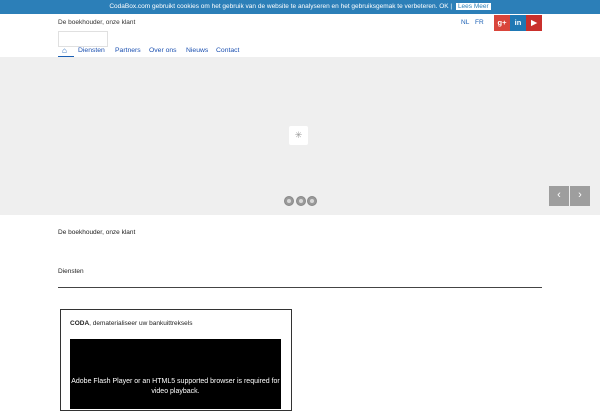 The image size is (600, 411). I want to click on nav-item-over-ons: Over ons, so click(163, 50).